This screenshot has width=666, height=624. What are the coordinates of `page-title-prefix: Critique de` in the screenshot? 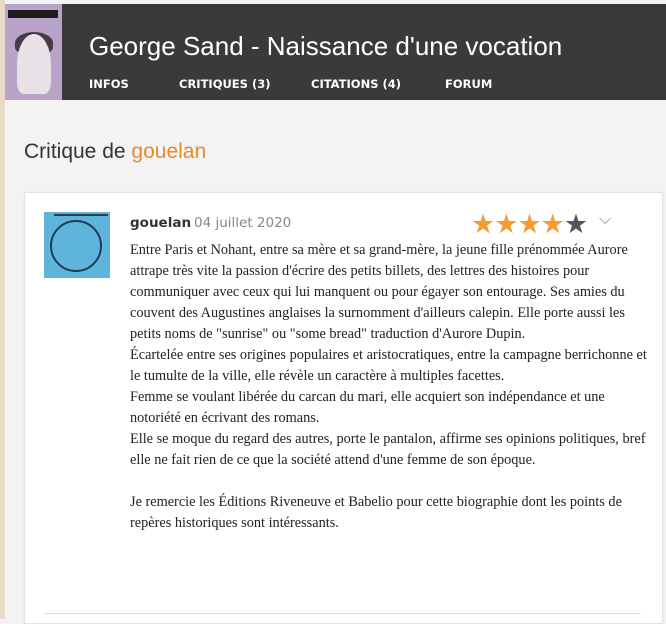 It's located at (75, 151).